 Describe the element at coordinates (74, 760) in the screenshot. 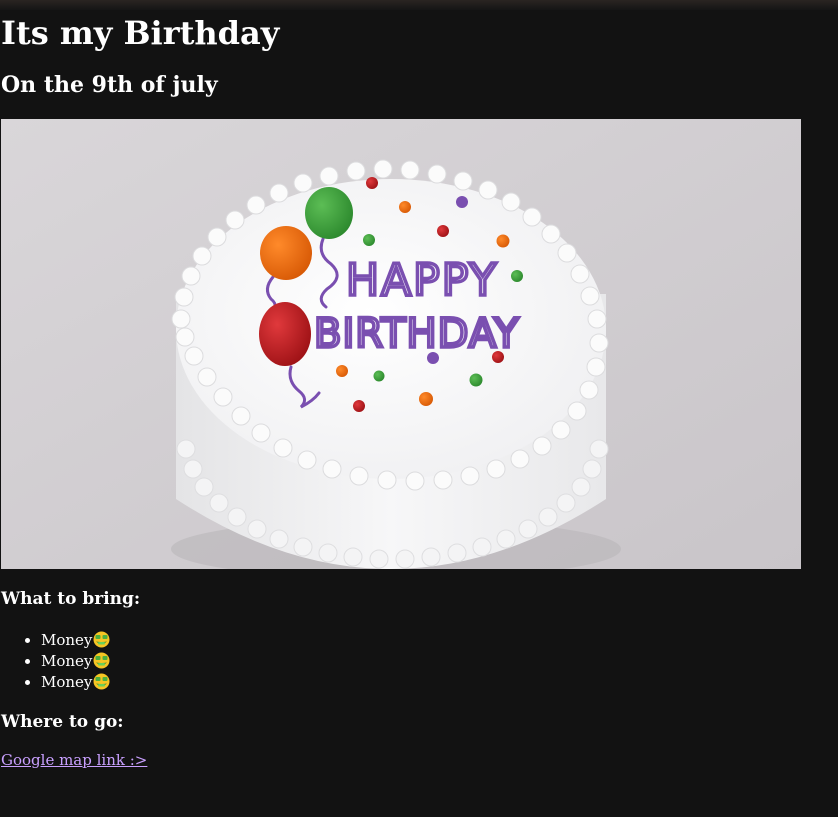

I see `google-map-link: Google map link :>` at that location.